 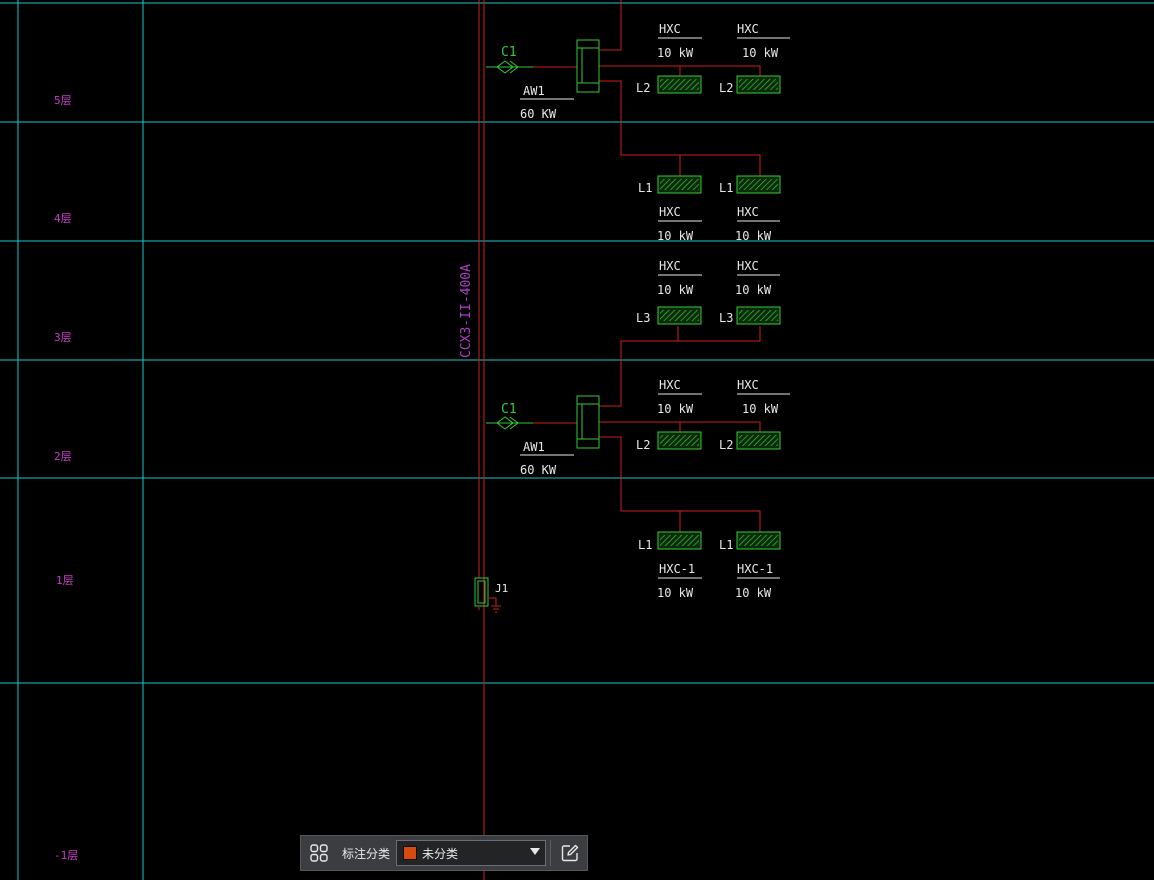 What do you see at coordinates (471, 853) in the screenshot?
I see `category-select: 未分类` at bounding box center [471, 853].